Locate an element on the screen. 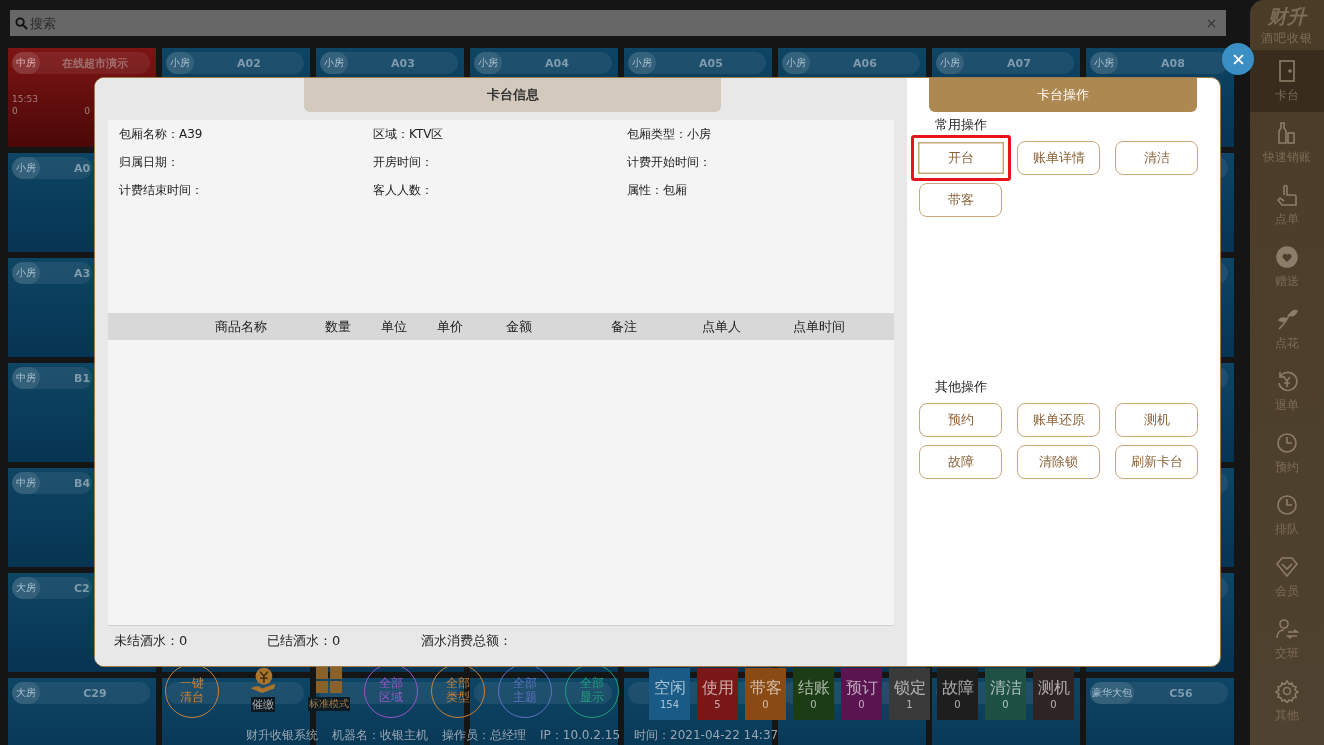  room-name: A03 is located at coordinates (403, 63).